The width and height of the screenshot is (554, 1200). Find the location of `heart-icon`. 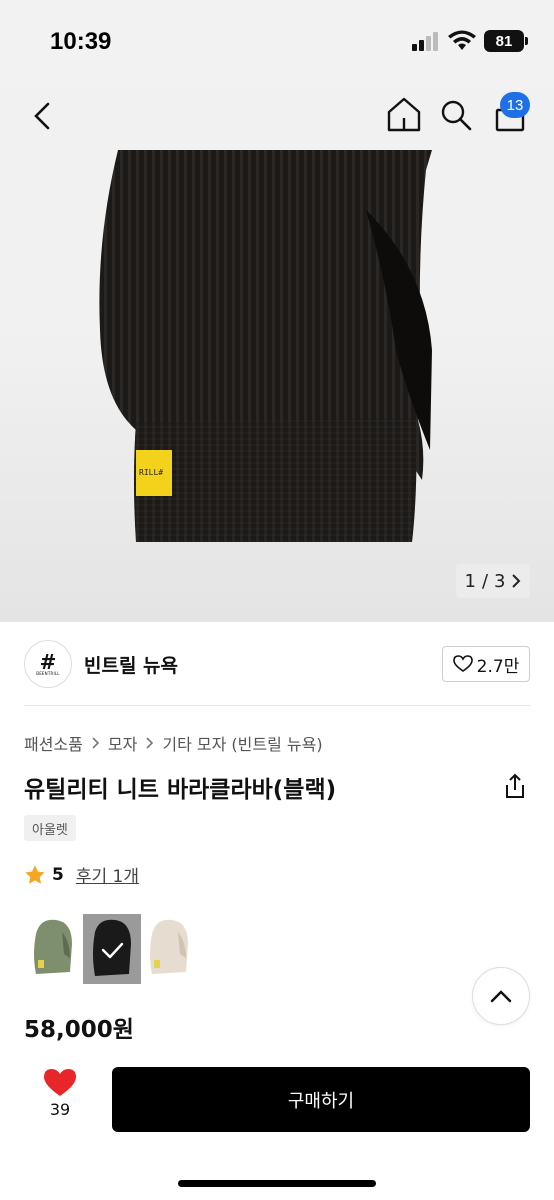

heart-icon is located at coordinates (60, 1082).